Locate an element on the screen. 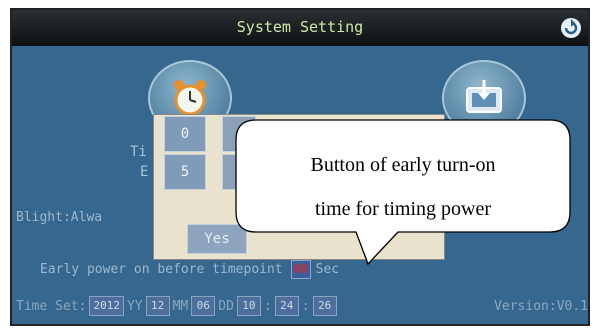 This screenshot has width=598, height=334. digit-5-button: 5 is located at coordinates (185, 172).